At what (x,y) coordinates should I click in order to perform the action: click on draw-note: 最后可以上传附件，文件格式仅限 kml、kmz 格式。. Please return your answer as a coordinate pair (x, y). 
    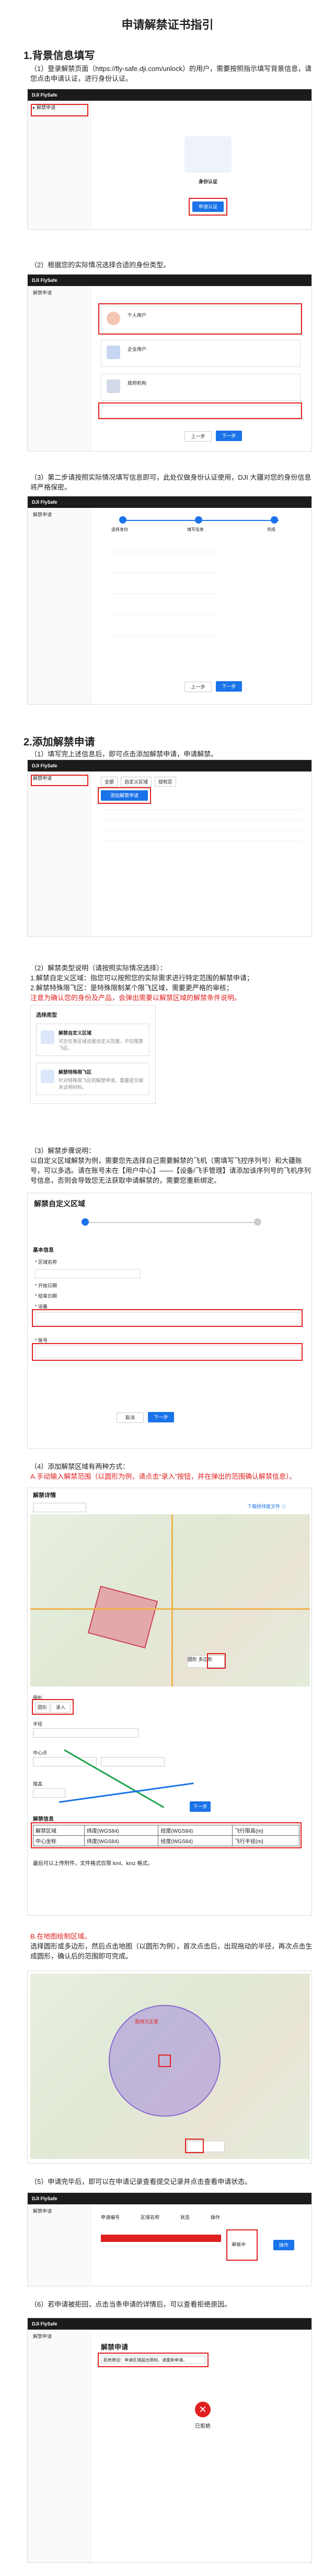
    Looking at the image, I should click on (93, 1864).